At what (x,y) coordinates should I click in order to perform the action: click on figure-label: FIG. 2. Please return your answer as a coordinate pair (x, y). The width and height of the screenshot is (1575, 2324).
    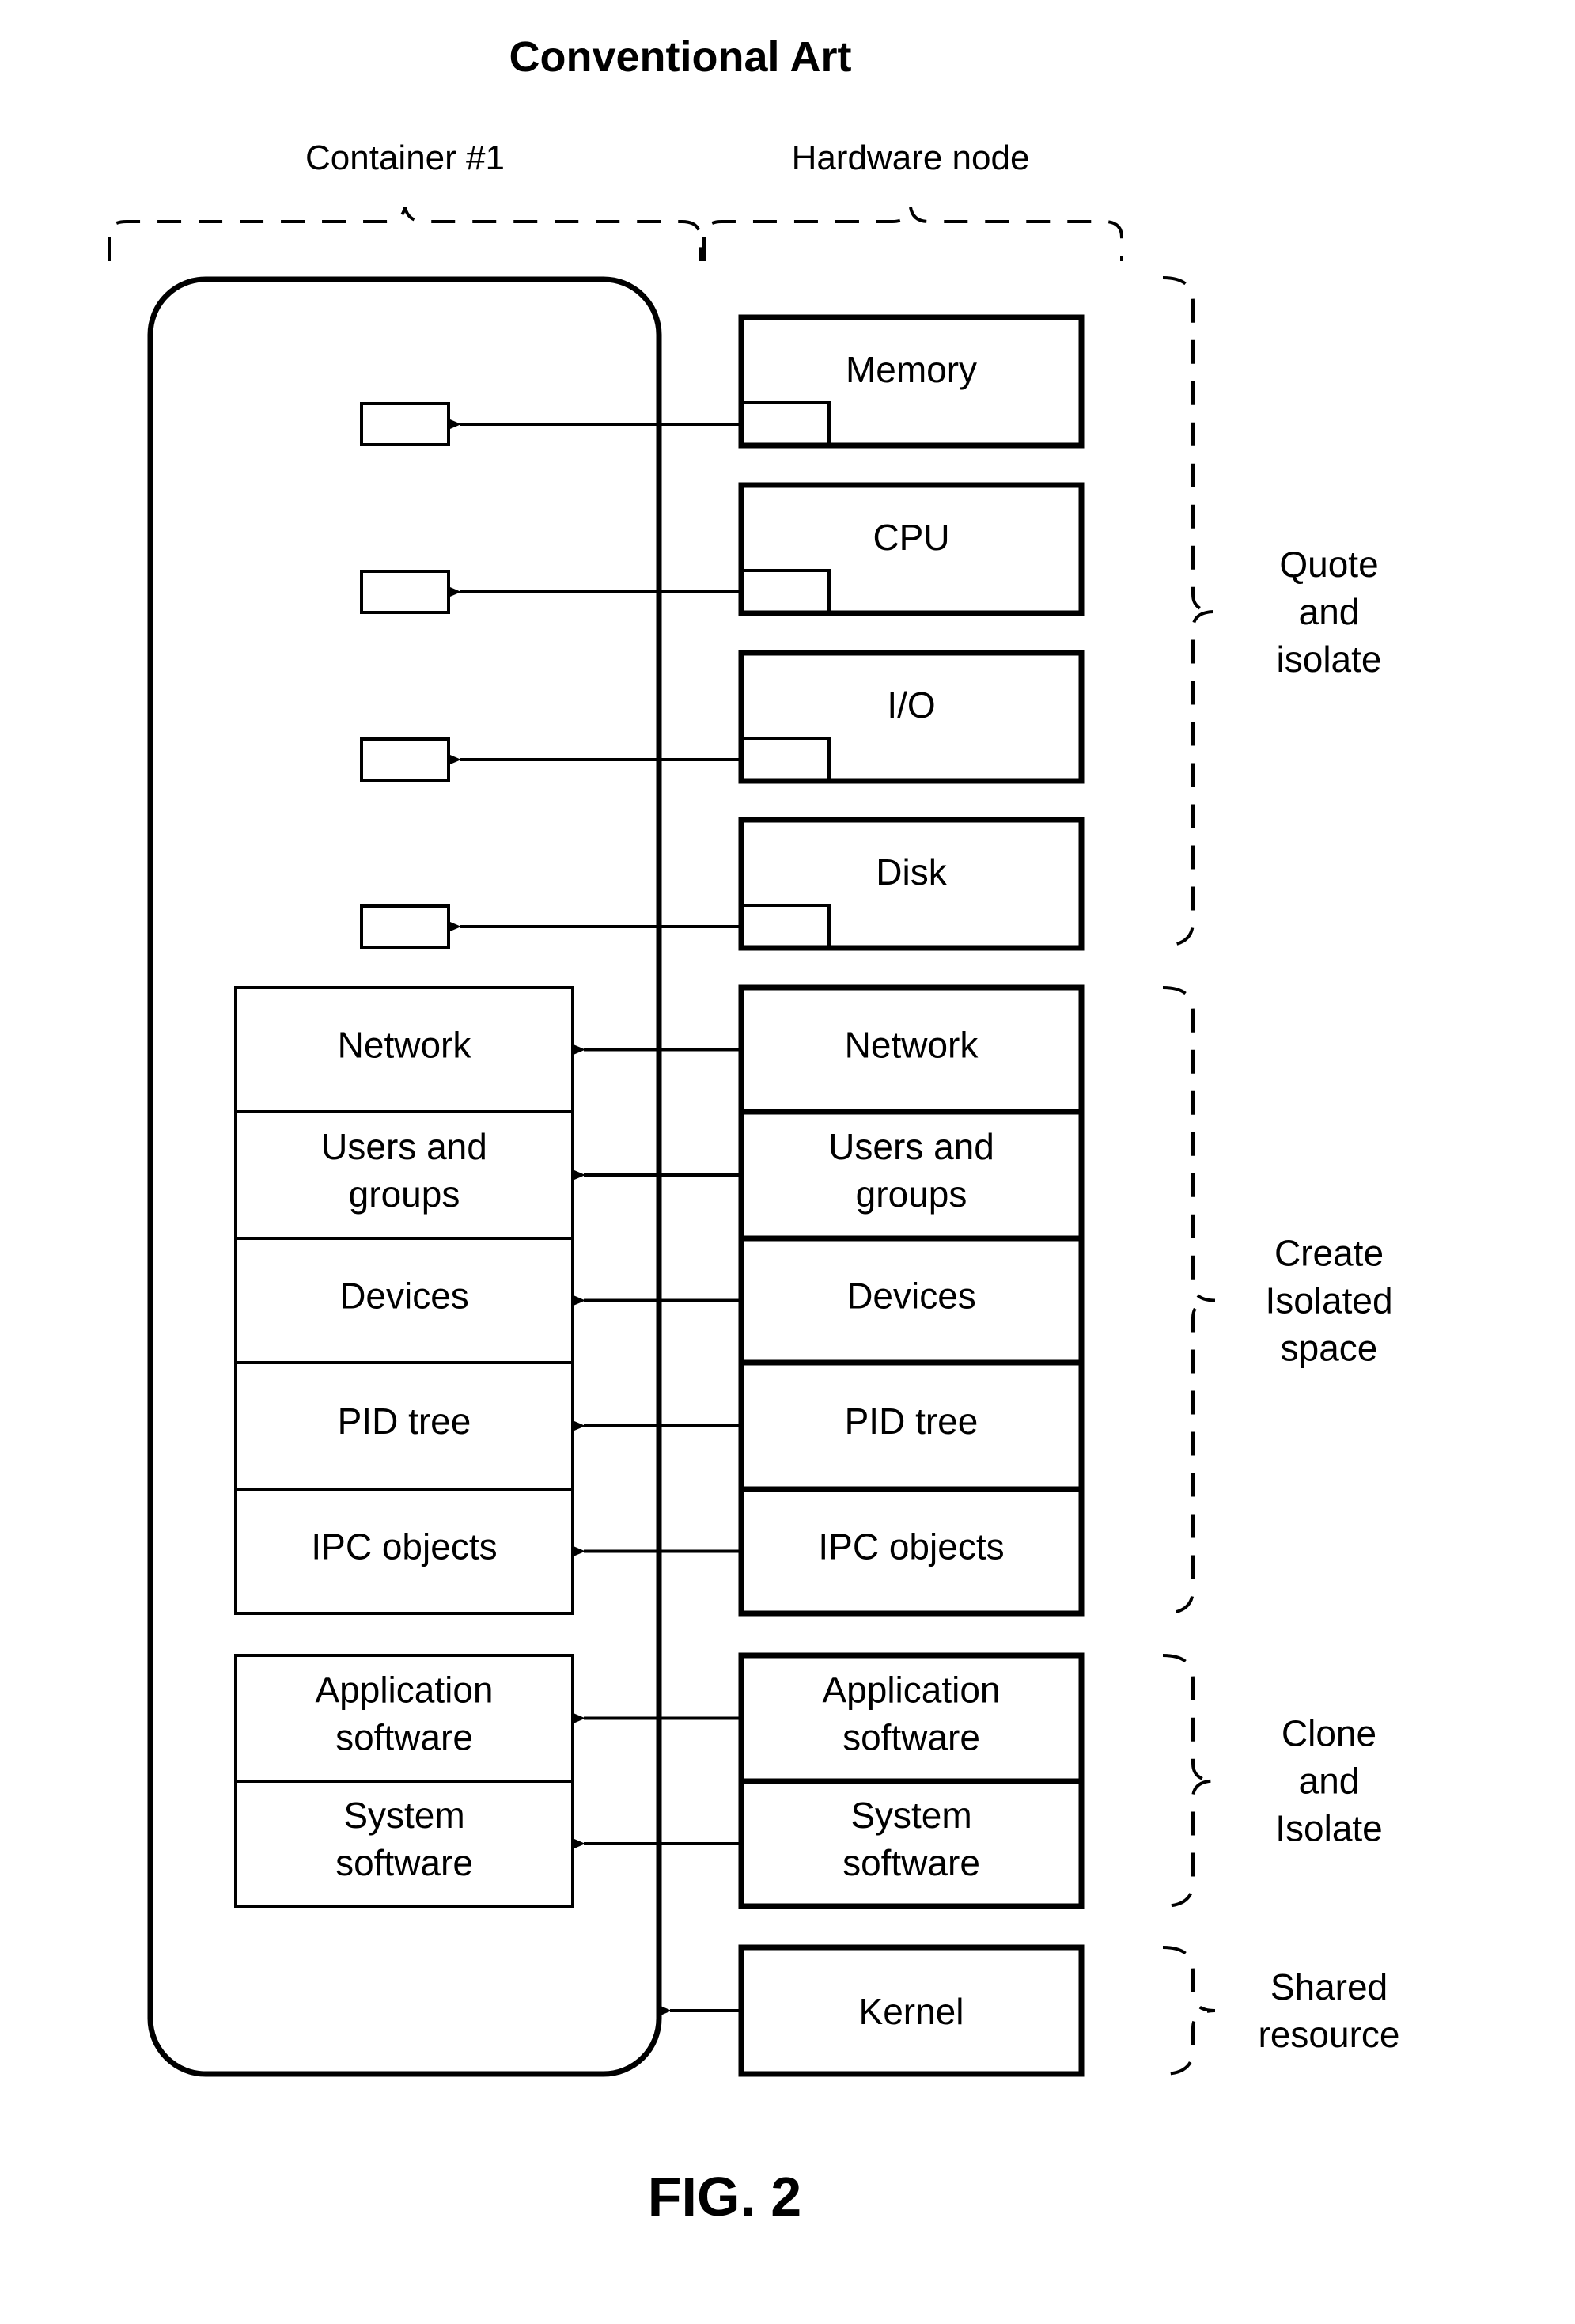
    Looking at the image, I should click on (724, 2196).